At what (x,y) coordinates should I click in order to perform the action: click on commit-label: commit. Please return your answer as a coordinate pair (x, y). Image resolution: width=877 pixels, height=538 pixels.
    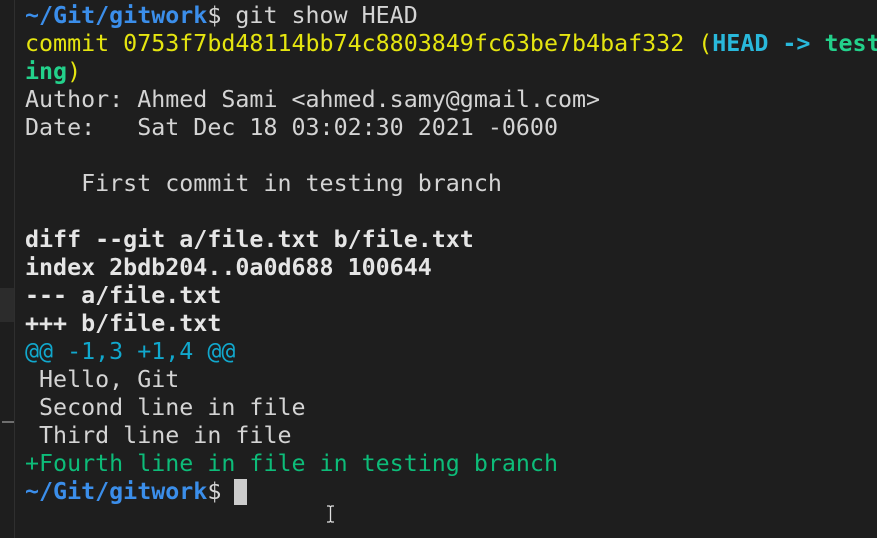
    Looking at the image, I should click on (67, 43).